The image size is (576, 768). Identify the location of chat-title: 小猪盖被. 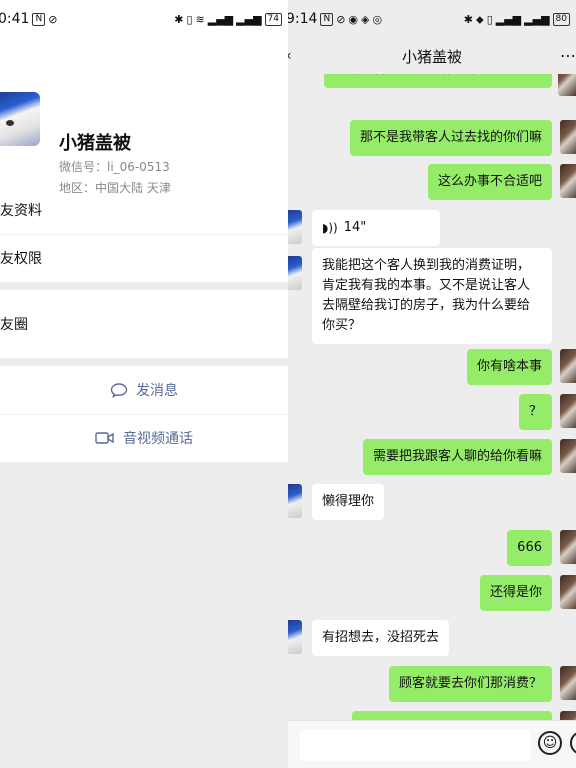
(431, 56).